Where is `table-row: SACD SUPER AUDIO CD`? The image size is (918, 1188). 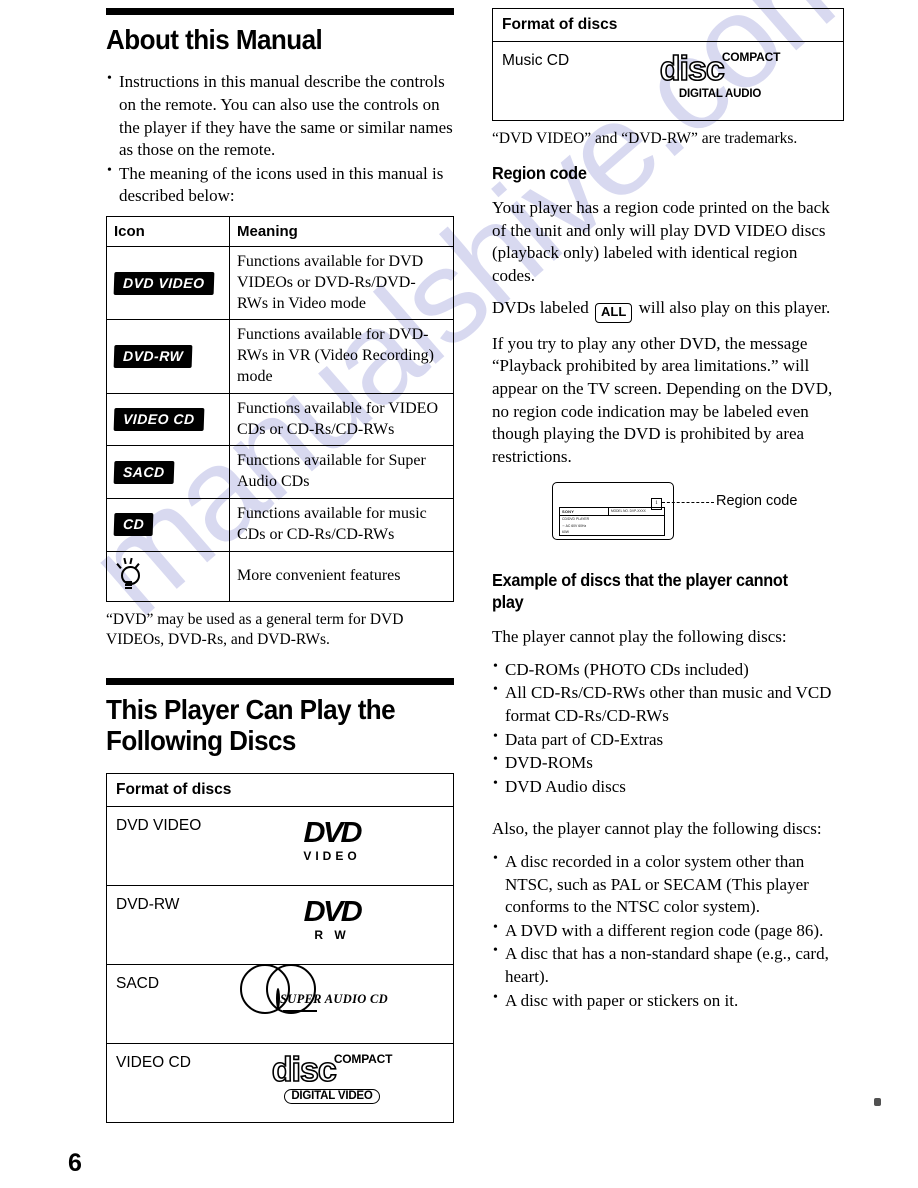 table-row: SACD SUPER AUDIO CD is located at coordinates (280, 1003).